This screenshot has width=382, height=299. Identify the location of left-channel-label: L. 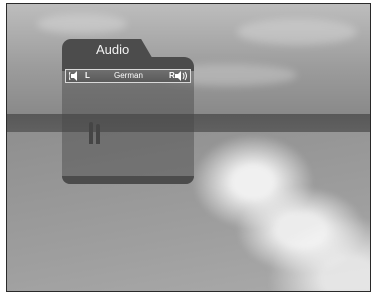
(87, 75).